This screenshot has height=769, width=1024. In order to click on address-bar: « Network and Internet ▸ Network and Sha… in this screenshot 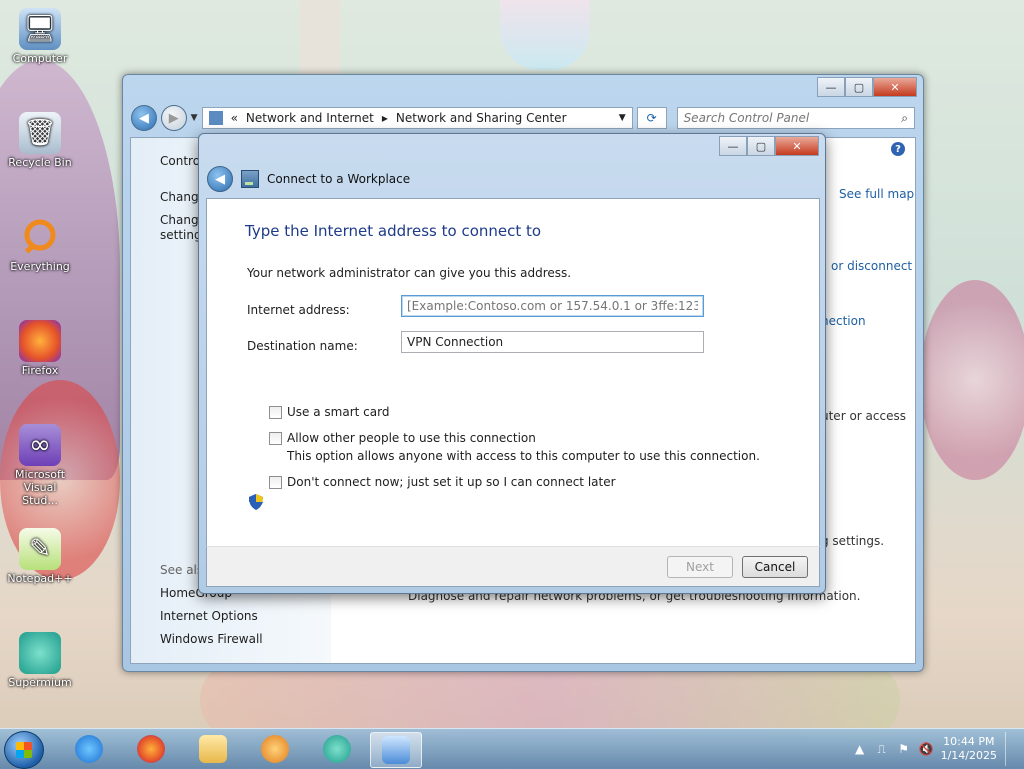, I will do `click(417, 118)`.